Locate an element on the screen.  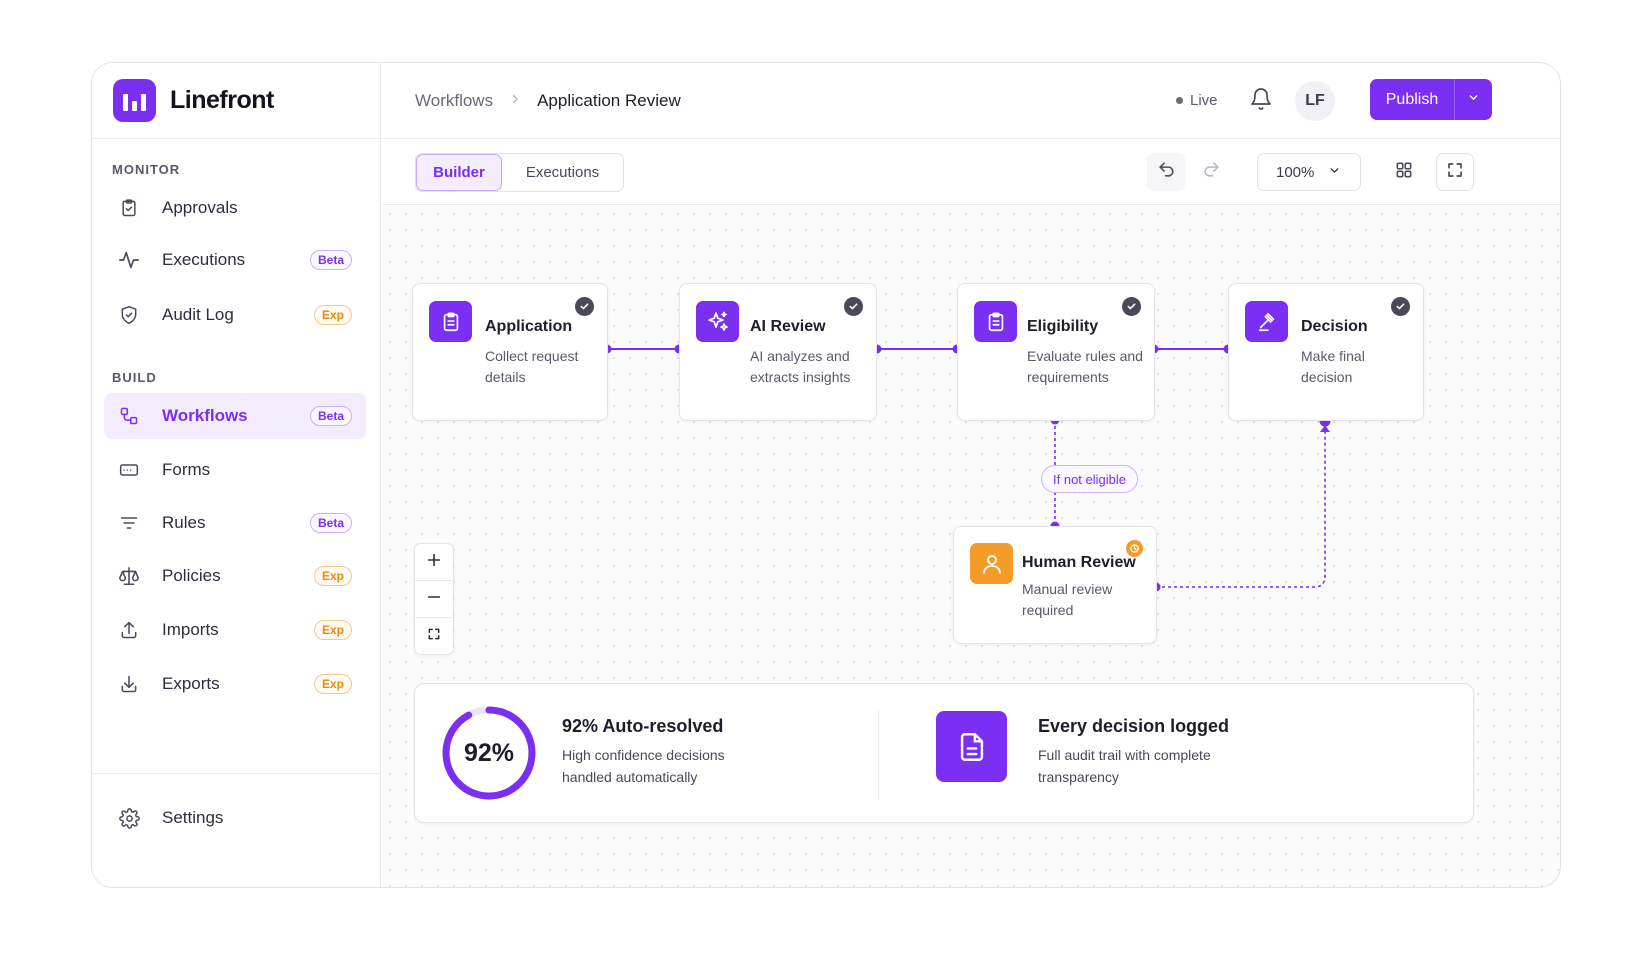
canvas-zoom-controls is located at coordinates (434, 599).